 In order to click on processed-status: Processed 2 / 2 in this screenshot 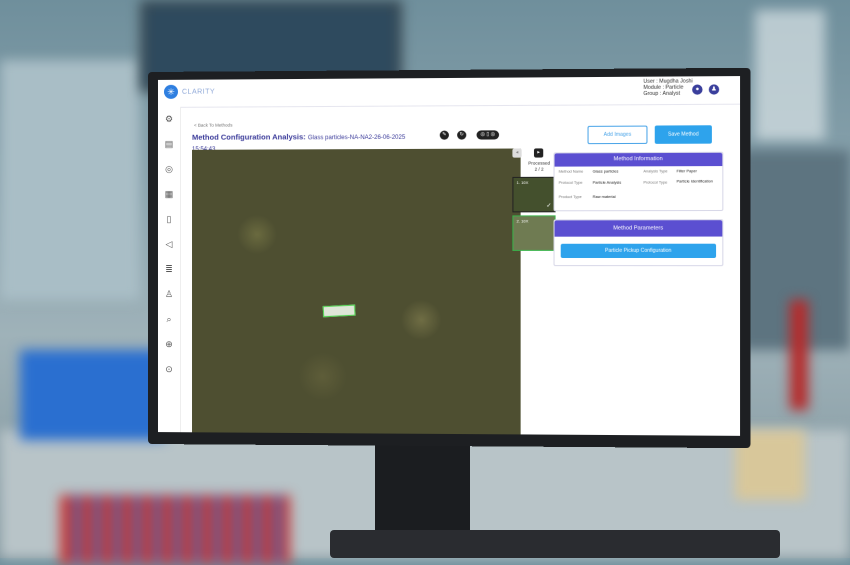, I will do `click(539, 167)`.